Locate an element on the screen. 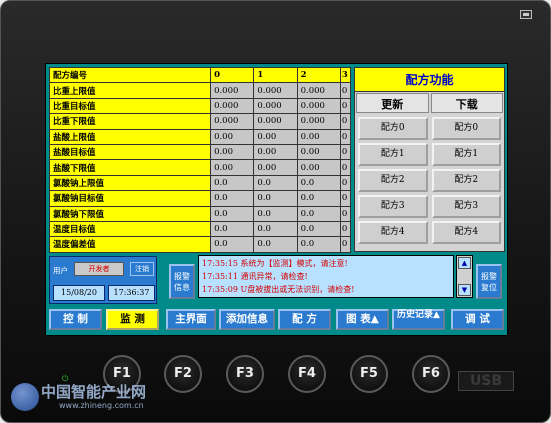 The height and width of the screenshot is (423, 551). download-recipe-0-button: 配方0 is located at coordinates (466, 128).